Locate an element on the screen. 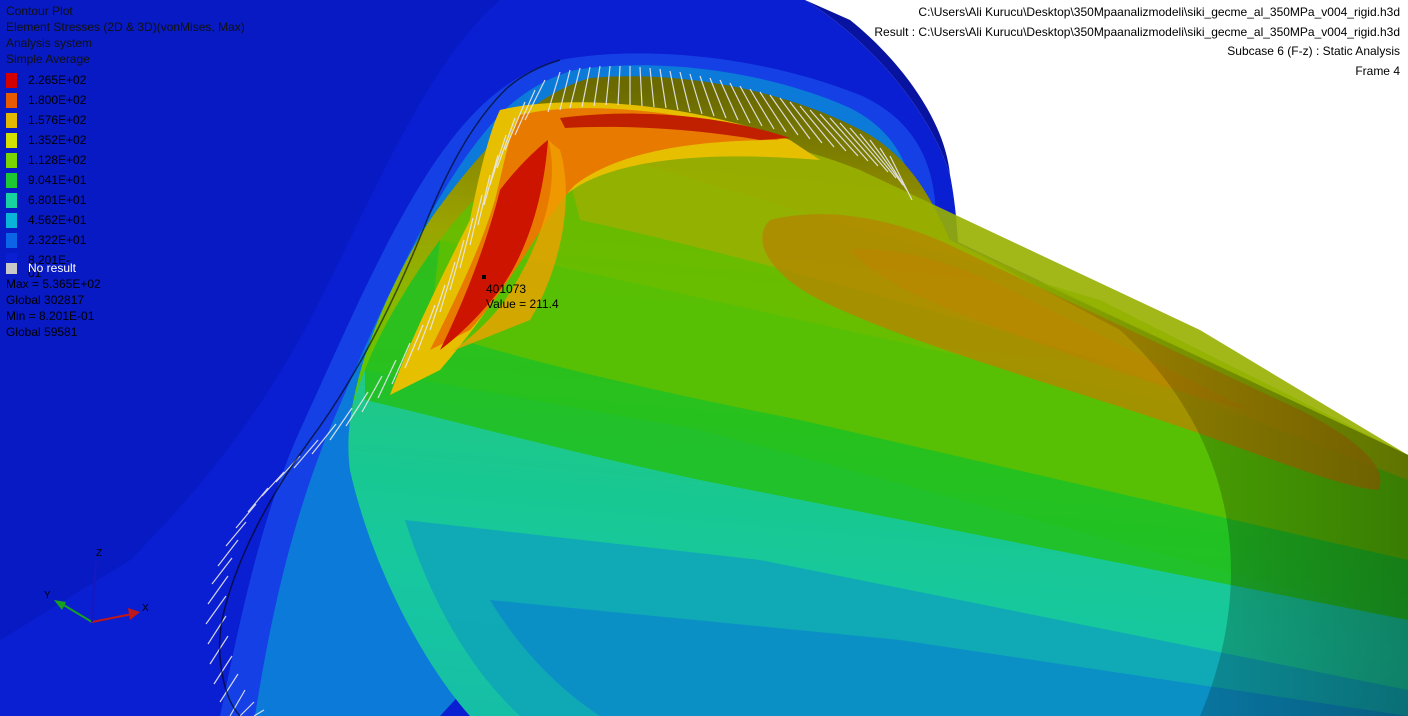 The height and width of the screenshot is (716, 1408). min-location: Global 59581 is located at coordinates (42, 332).